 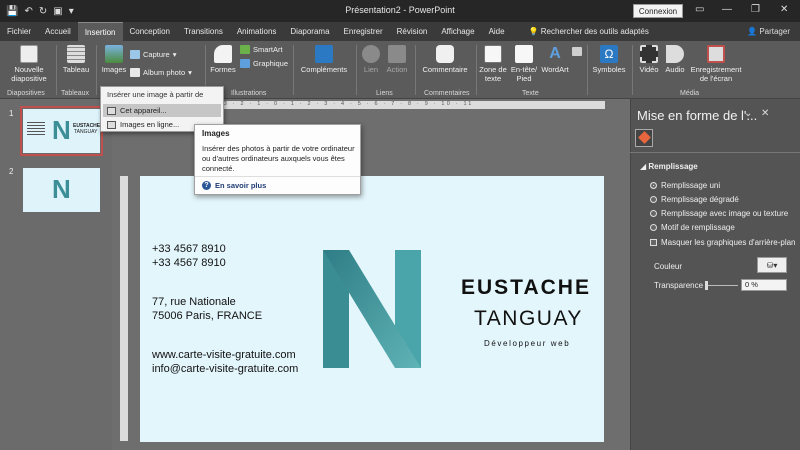 I want to click on n-logo, so click(x=372, y=309).